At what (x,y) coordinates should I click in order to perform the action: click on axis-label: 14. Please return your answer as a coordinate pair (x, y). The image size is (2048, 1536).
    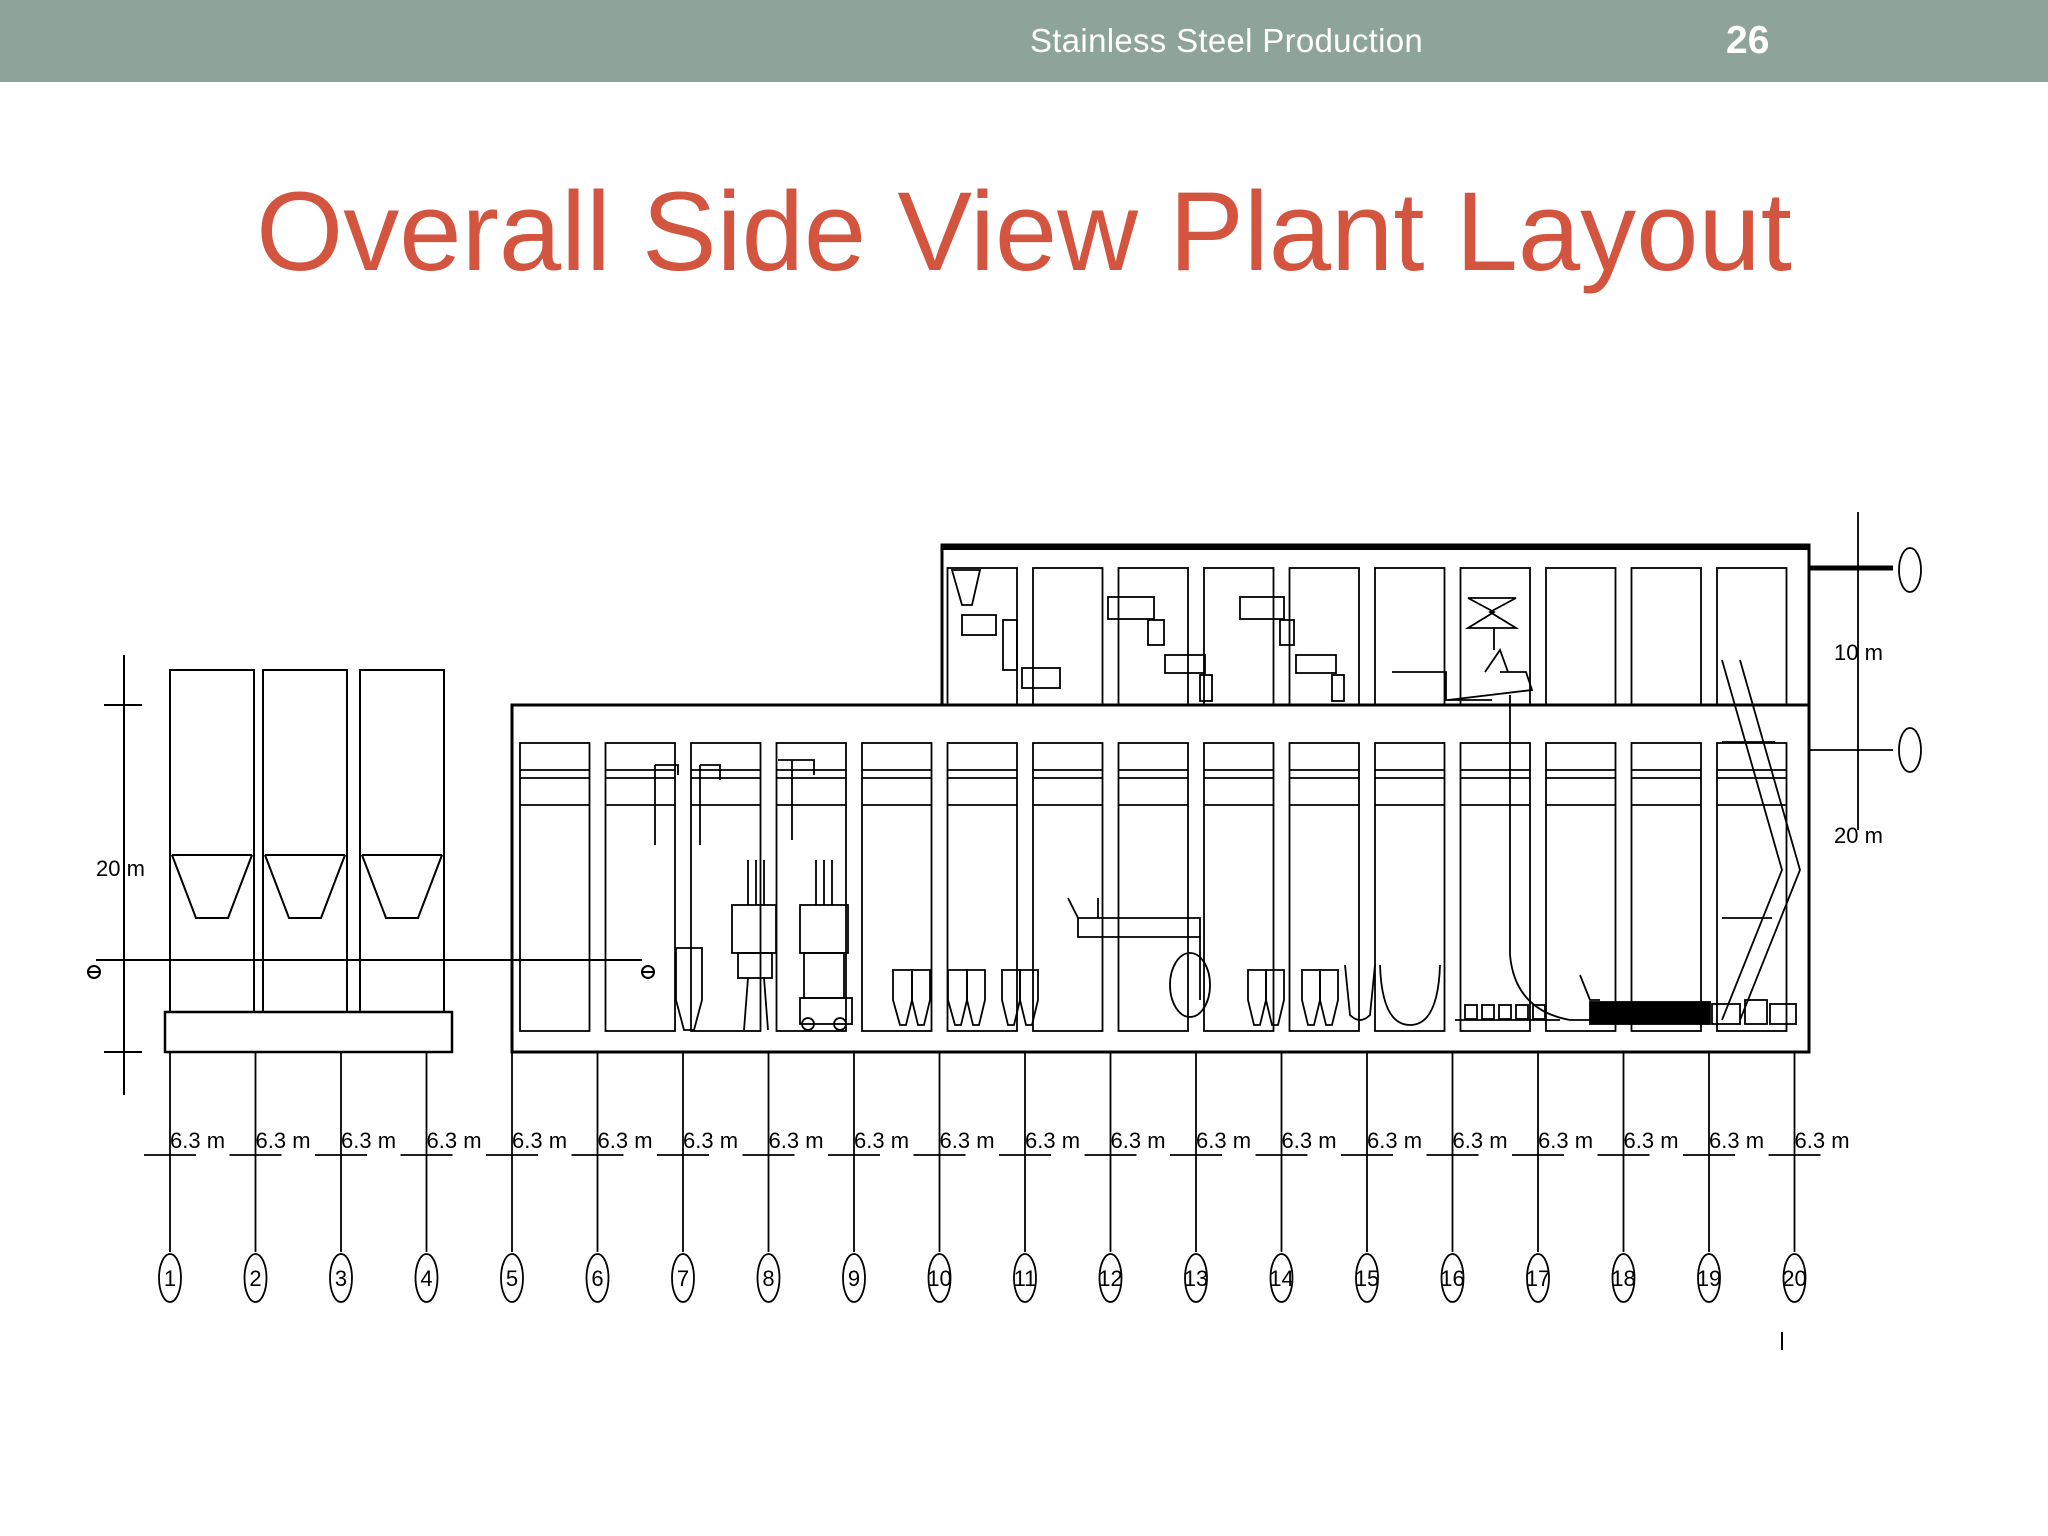
    Looking at the image, I should click on (1281, 1278).